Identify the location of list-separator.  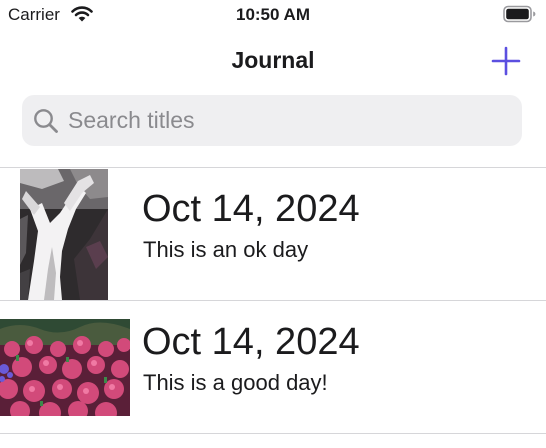
(273, 433).